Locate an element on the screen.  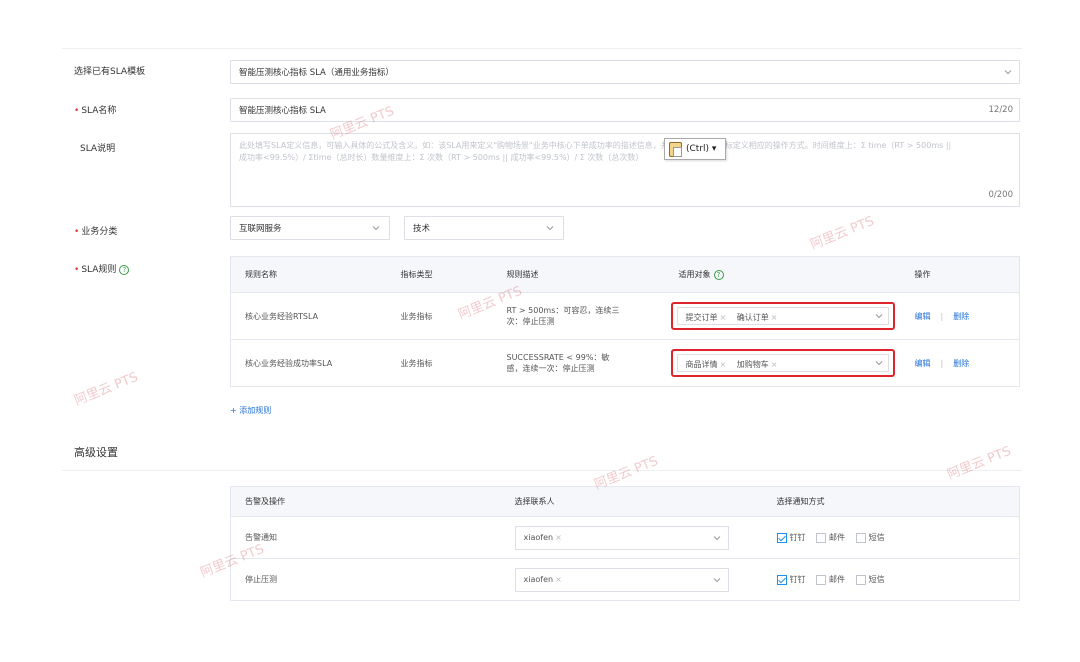
sla-name-label: • SLA名称 is located at coordinates (95, 111).